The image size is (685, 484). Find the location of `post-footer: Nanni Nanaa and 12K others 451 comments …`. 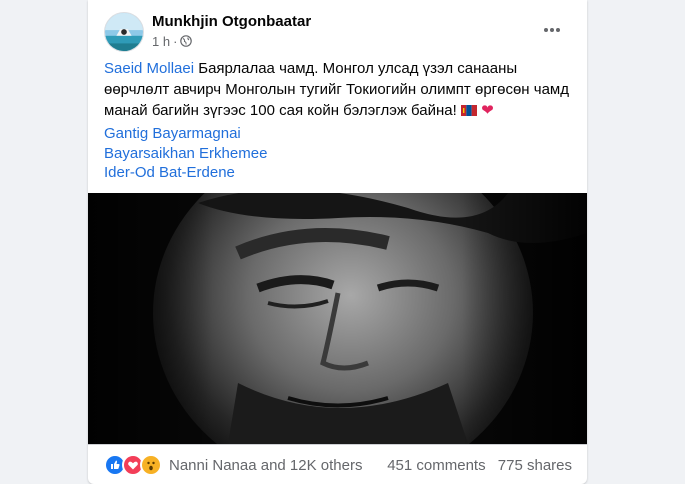

post-footer: Nanni Nanaa and 12K others 451 comments … is located at coordinates (337, 464).